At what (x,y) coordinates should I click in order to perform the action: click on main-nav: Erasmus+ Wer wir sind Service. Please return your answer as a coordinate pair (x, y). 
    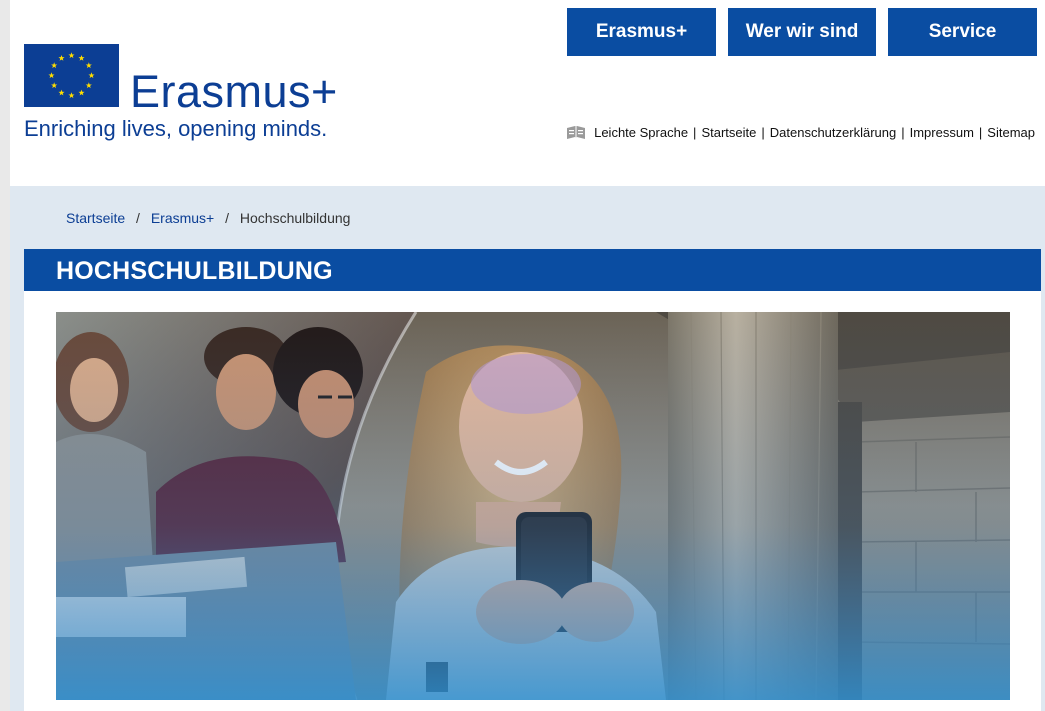
    Looking at the image, I should click on (802, 32).